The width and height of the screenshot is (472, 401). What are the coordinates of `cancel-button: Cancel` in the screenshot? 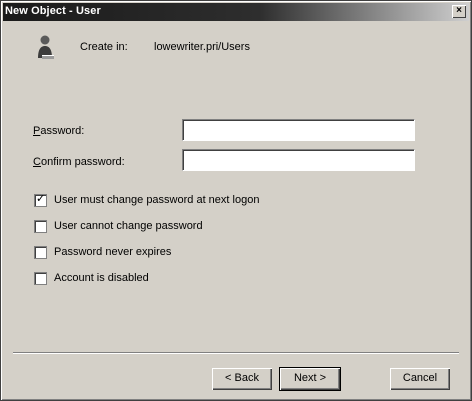 It's located at (420, 379).